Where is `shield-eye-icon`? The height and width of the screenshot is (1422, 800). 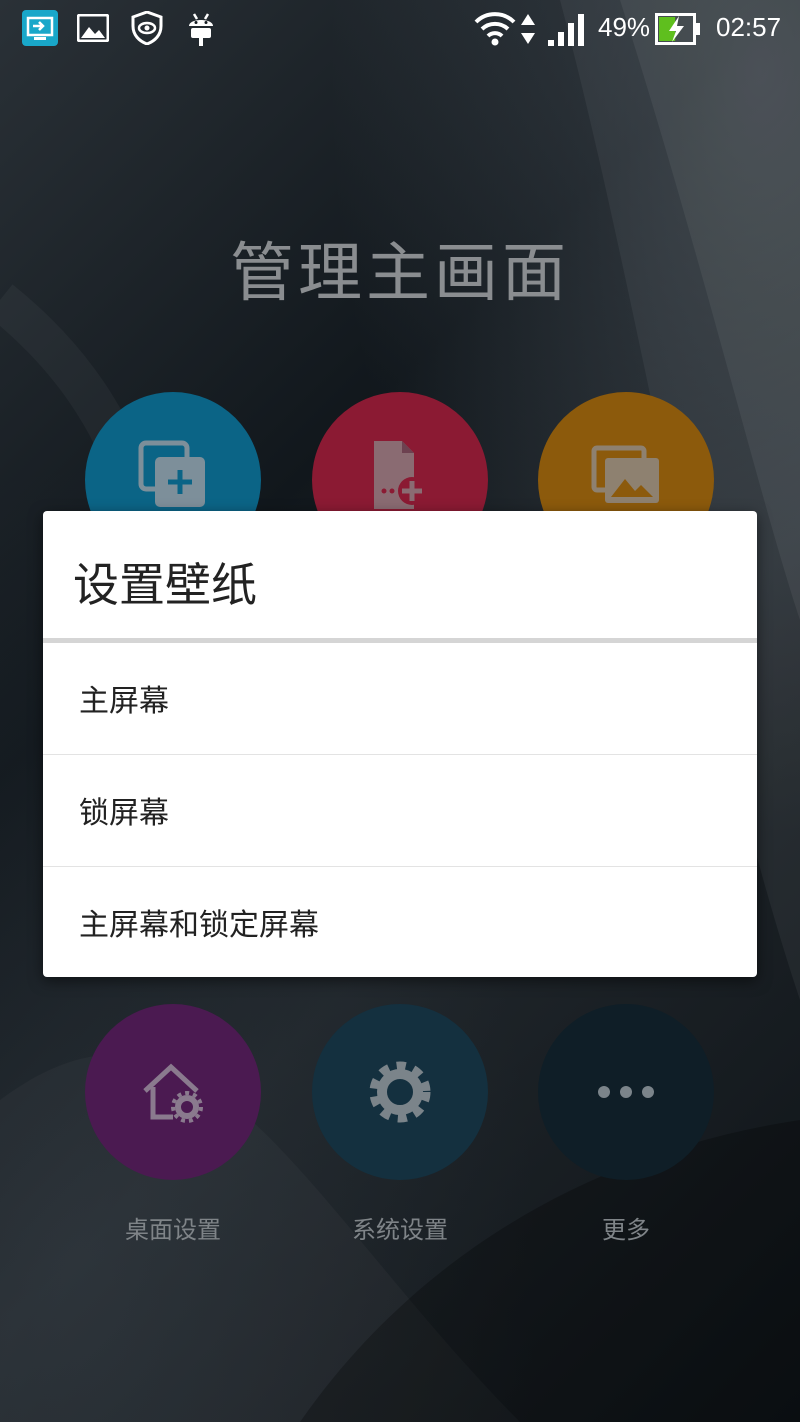
shield-eye-icon is located at coordinates (147, 29).